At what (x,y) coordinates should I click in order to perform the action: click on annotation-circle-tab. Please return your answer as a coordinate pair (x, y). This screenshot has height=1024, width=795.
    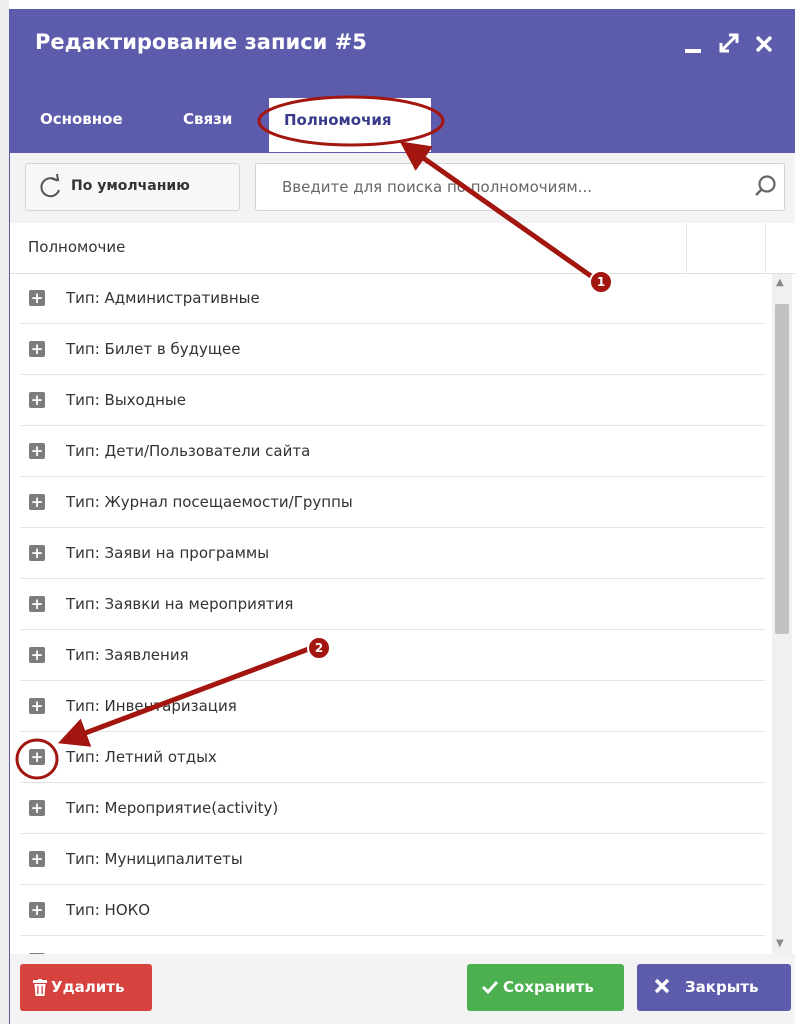
    Looking at the image, I should click on (351, 121).